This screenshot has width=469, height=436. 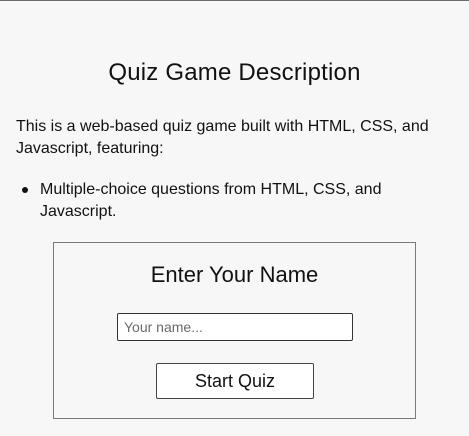 What do you see at coordinates (235, 381) in the screenshot?
I see `start-quiz-button: Start Quiz` at bounding box center [235, 381].